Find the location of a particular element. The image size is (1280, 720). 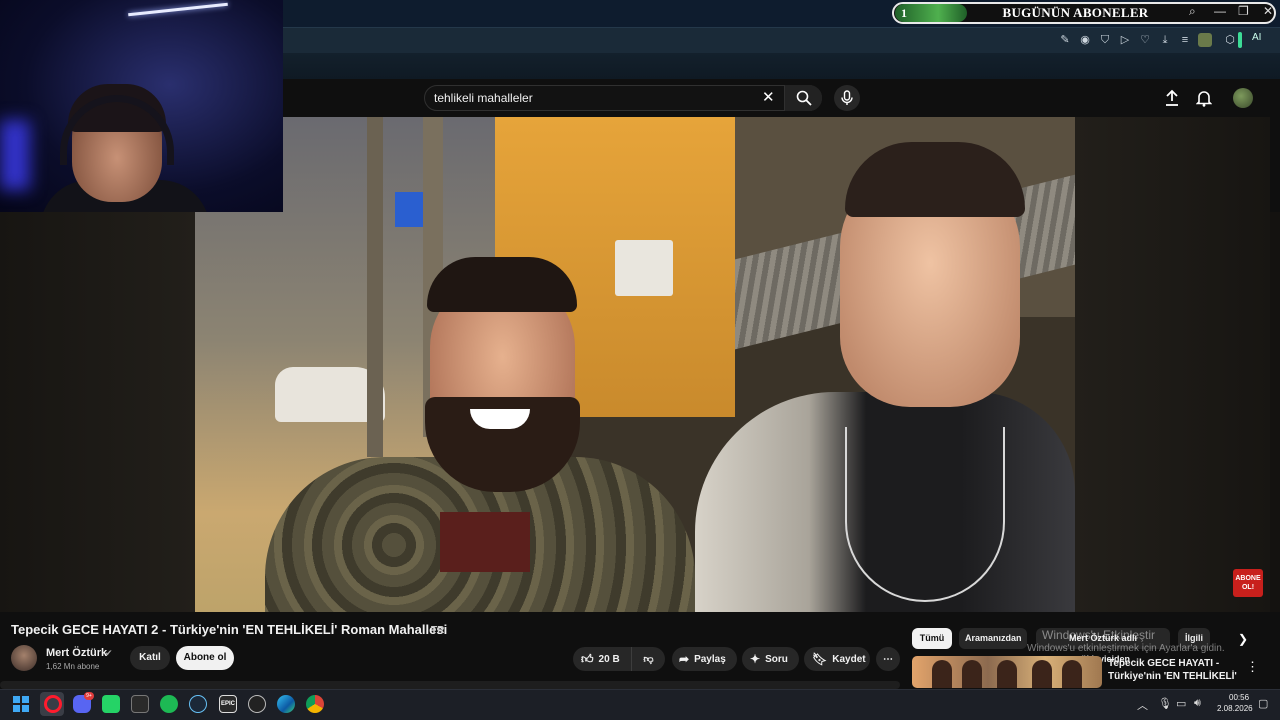

recommendation-thumbnail is located at coordinates (1007, 672).